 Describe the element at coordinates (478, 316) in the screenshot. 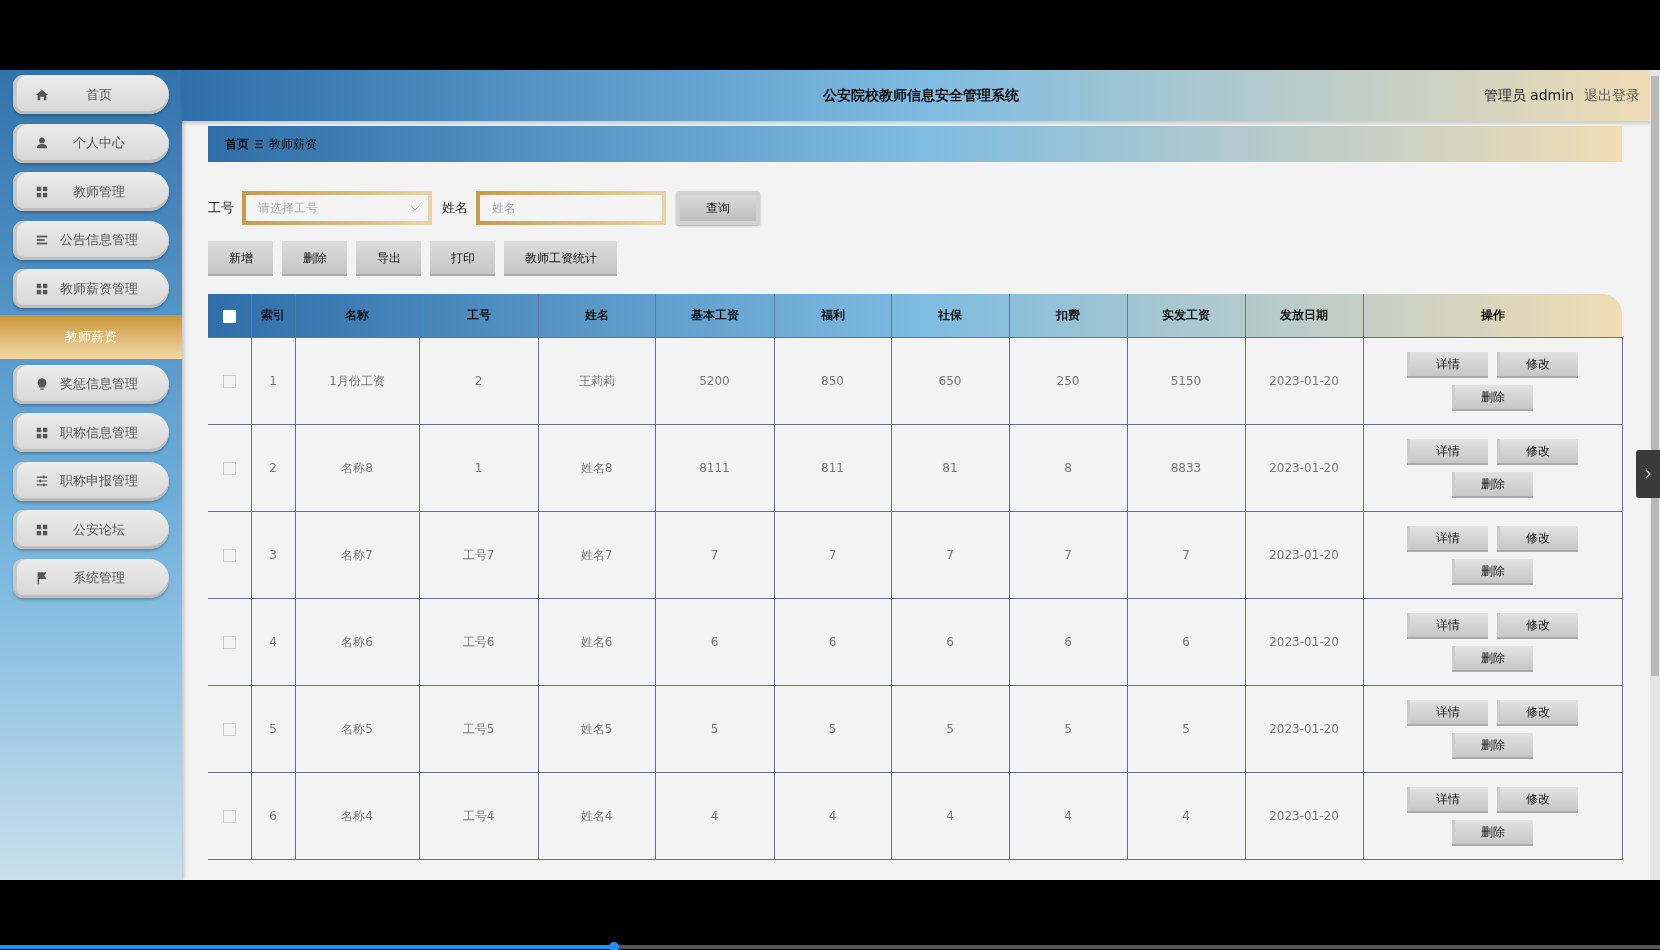

I see `column-header: 工号` at that location.